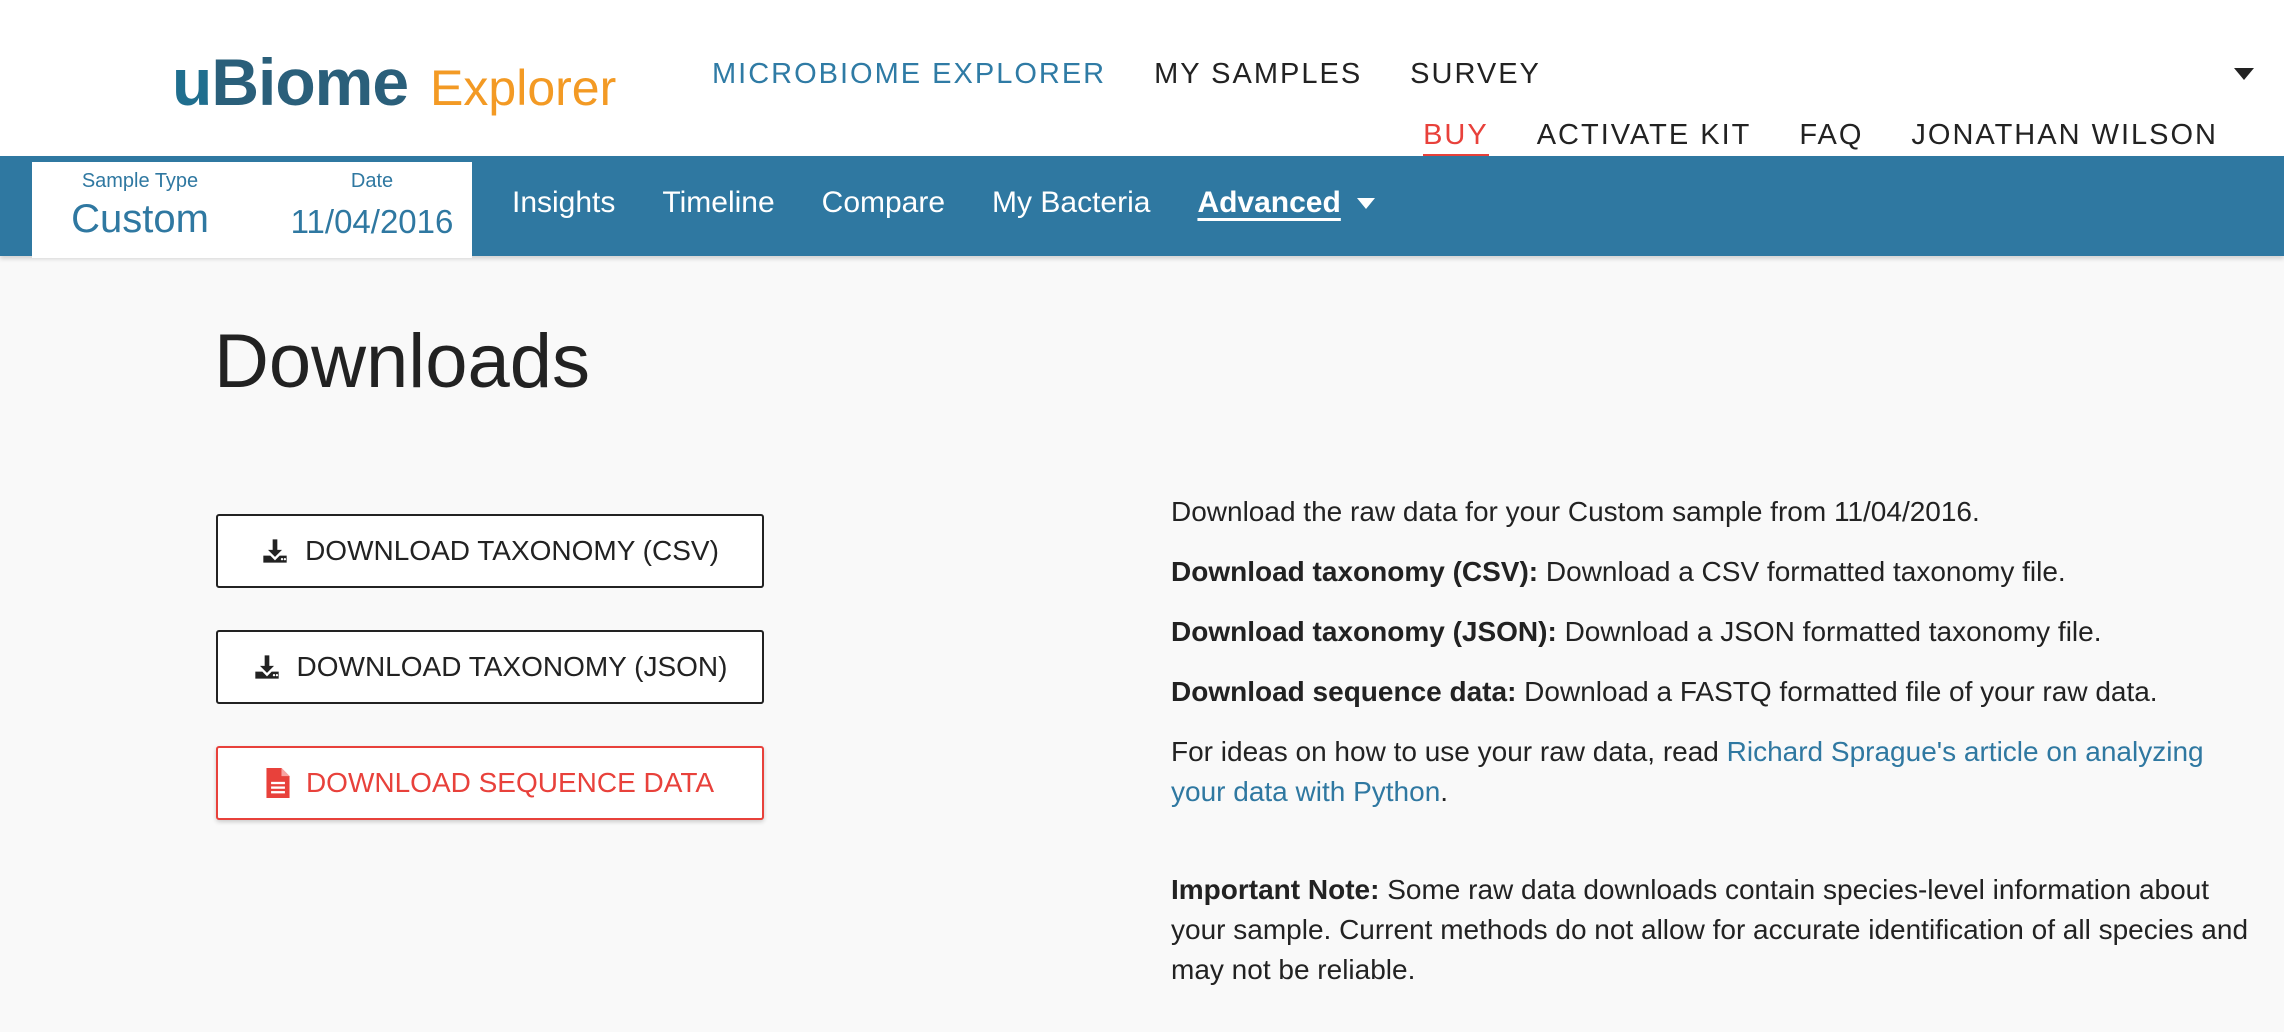 This screenshot has height=1032, width=2284. I want to click on sample-type-selector: Sample Type Custom, so click(140, 206).